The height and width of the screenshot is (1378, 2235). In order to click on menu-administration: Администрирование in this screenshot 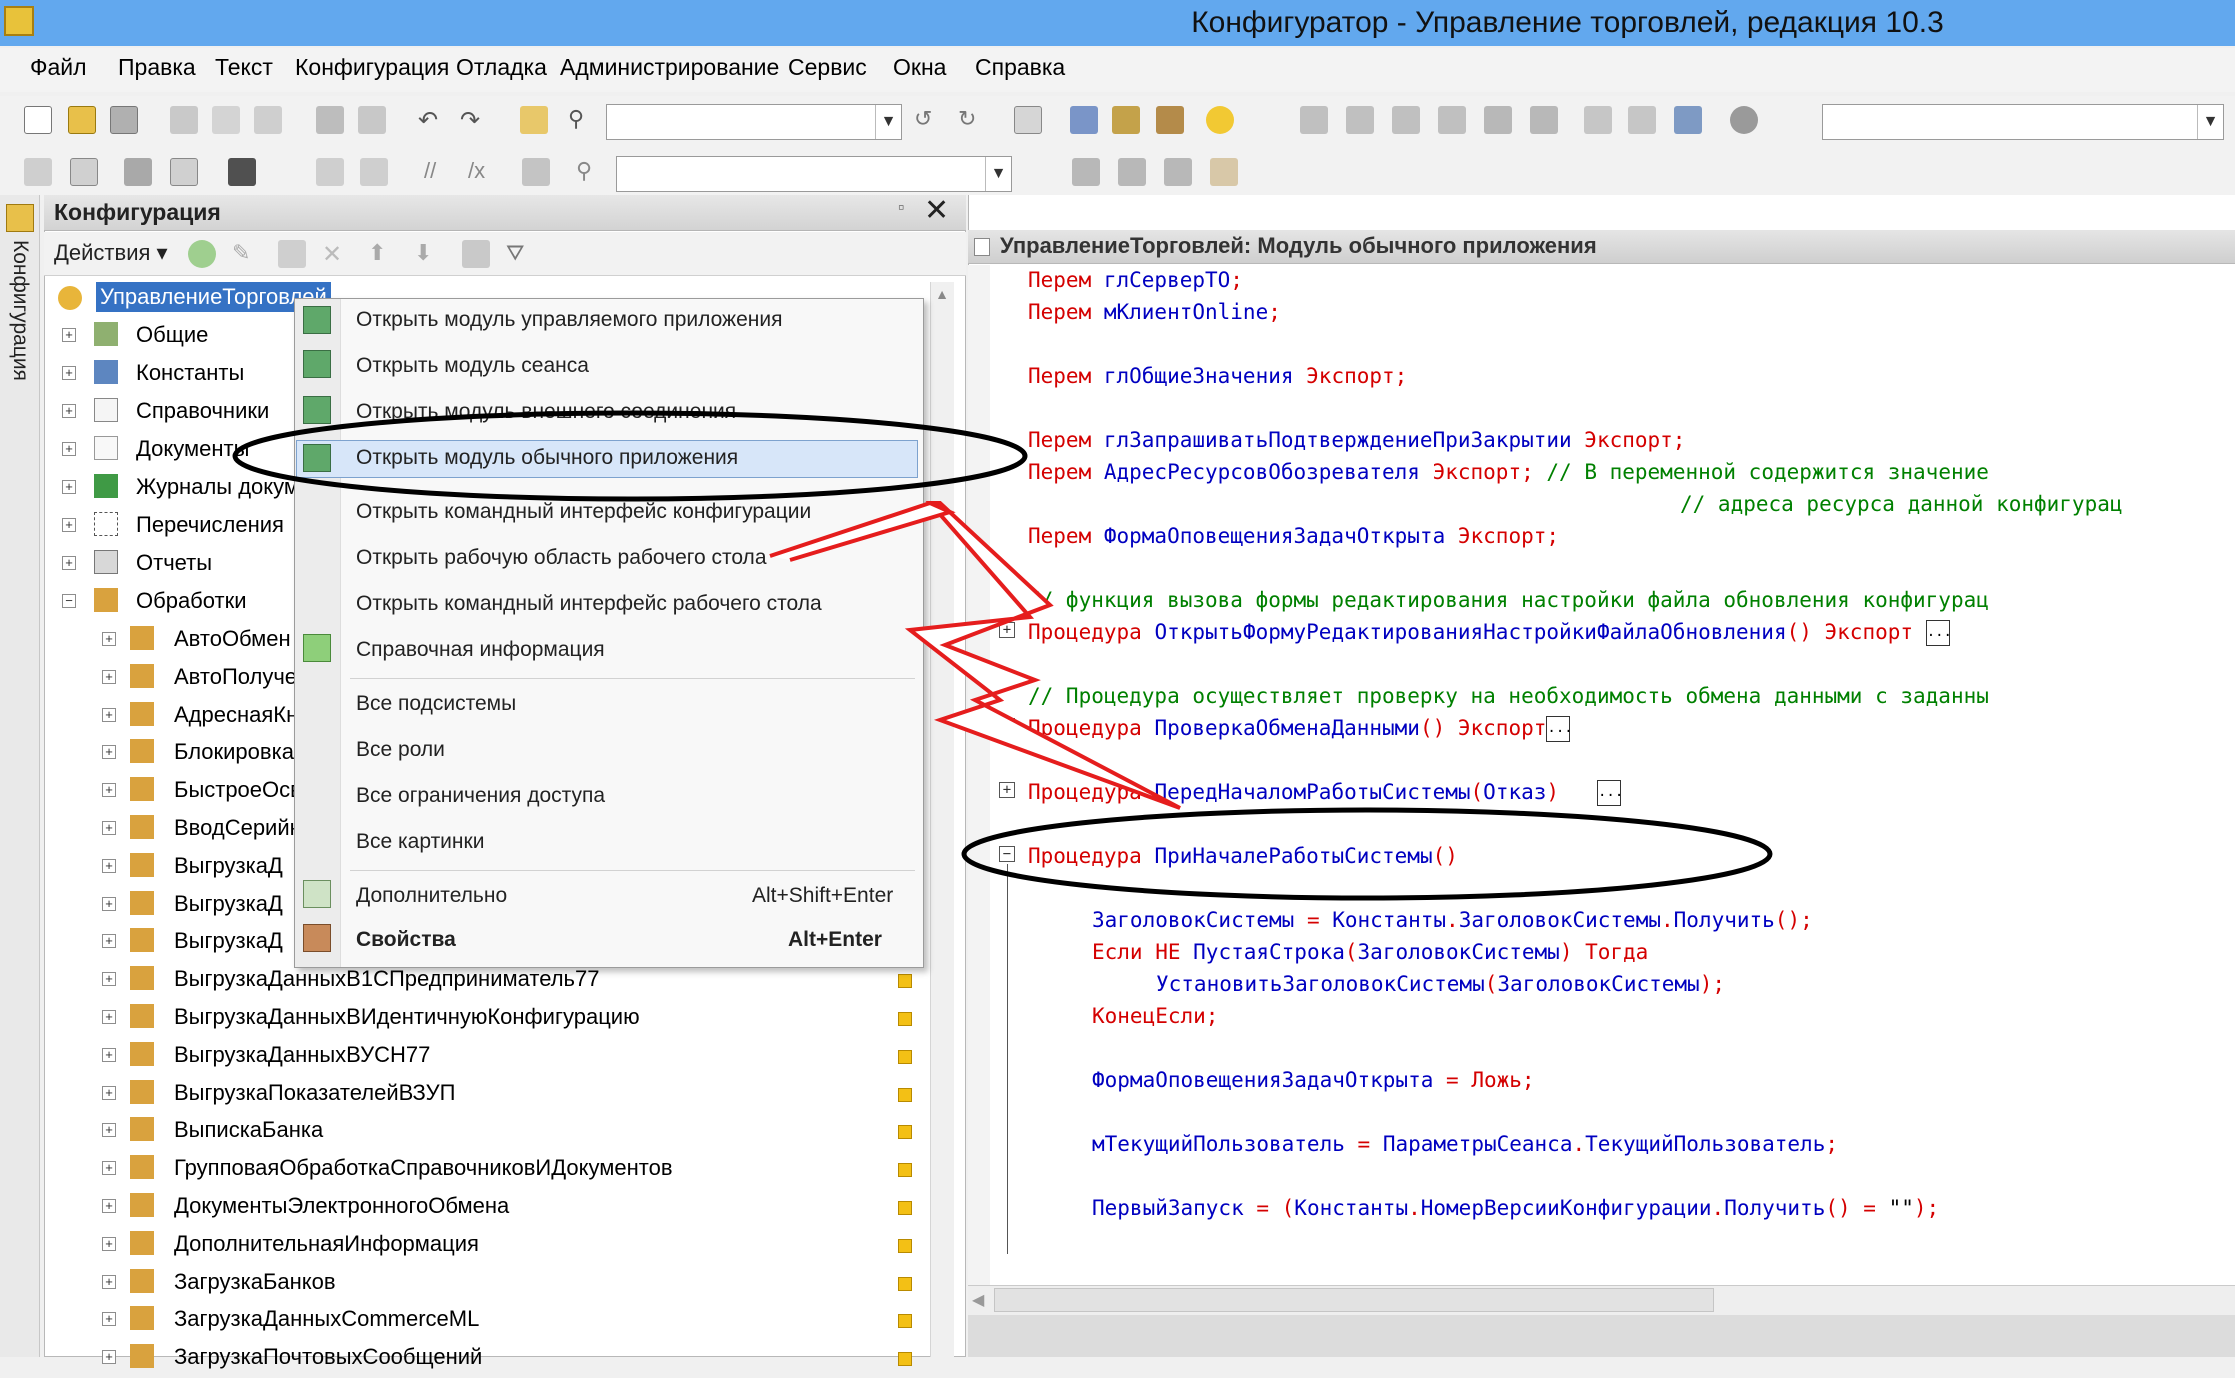, I will do `click(669, 67)`.